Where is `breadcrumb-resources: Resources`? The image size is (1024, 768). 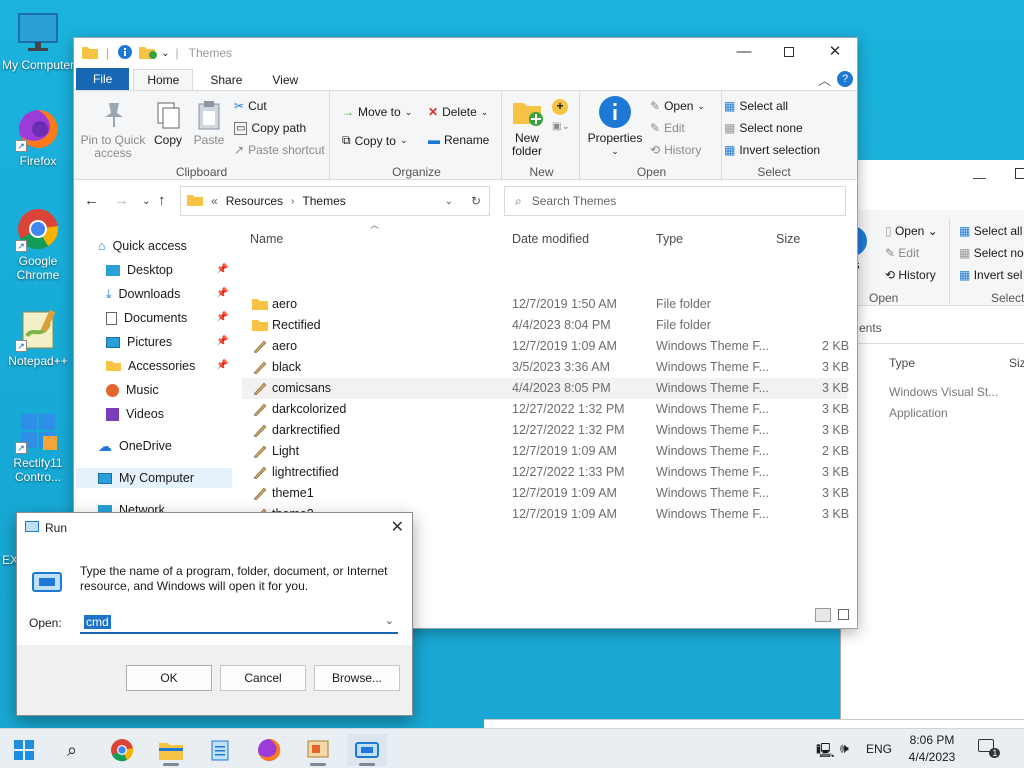 breadcrumb-resources: Resources is located at coordinates (254, 201).